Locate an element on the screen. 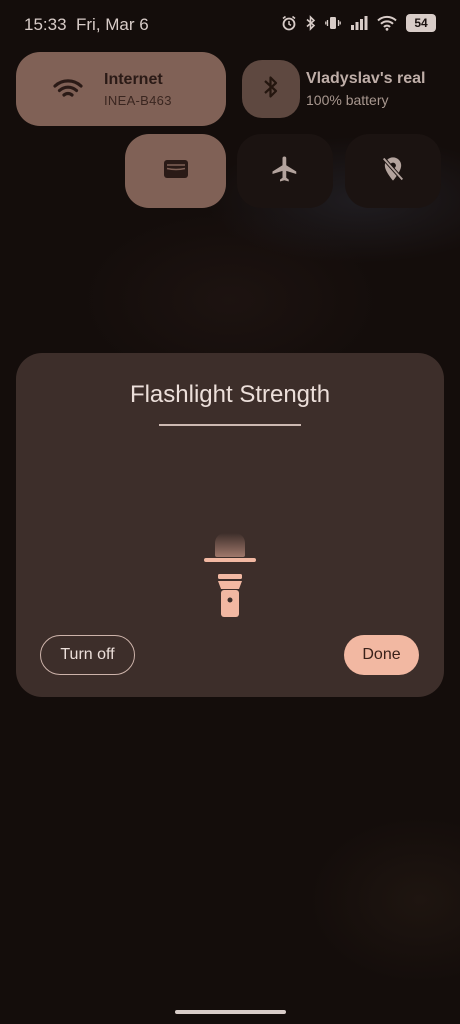 The height and width of the screenshot is (1024, 460). title-underline is located at coordinates (230, 425).